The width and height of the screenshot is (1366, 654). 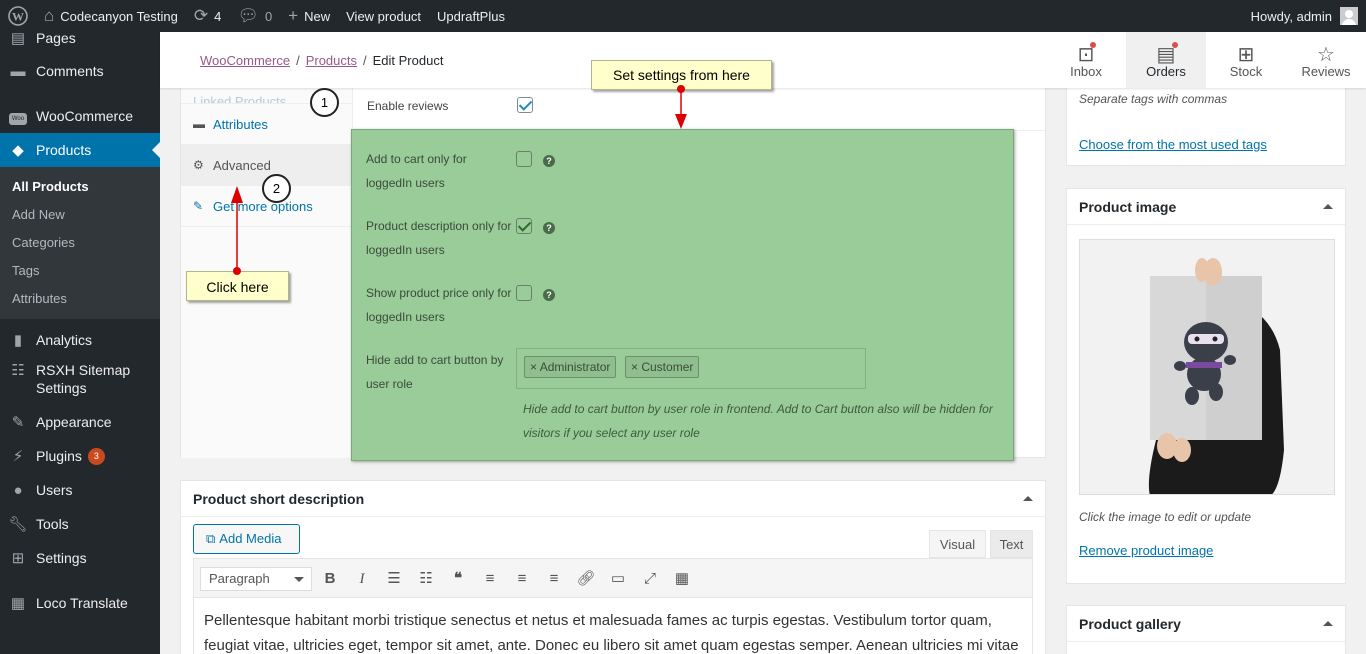 What do you see at coordinates (248, 15) in the screenshot?
I see `comment-icon: 💬︎` at bounding box center [248, 15].